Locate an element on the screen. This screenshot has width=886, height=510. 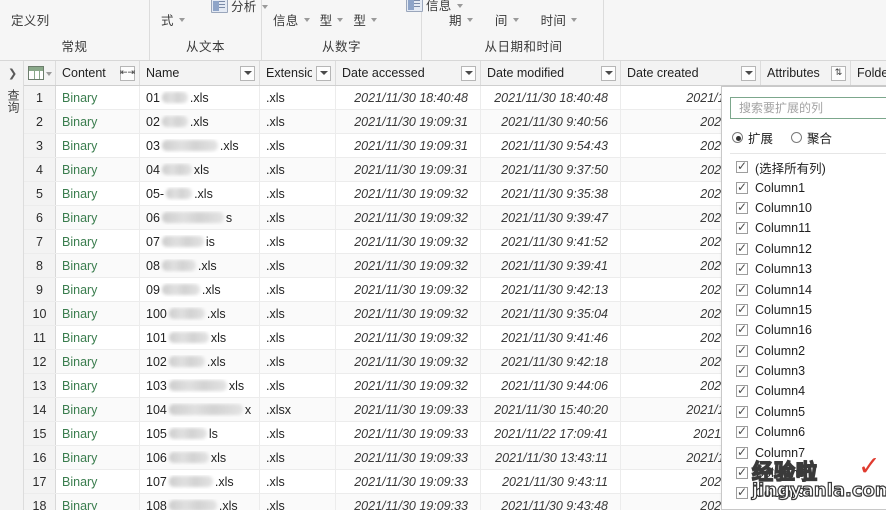
expand-search-input is located at coordinates (809, 108).